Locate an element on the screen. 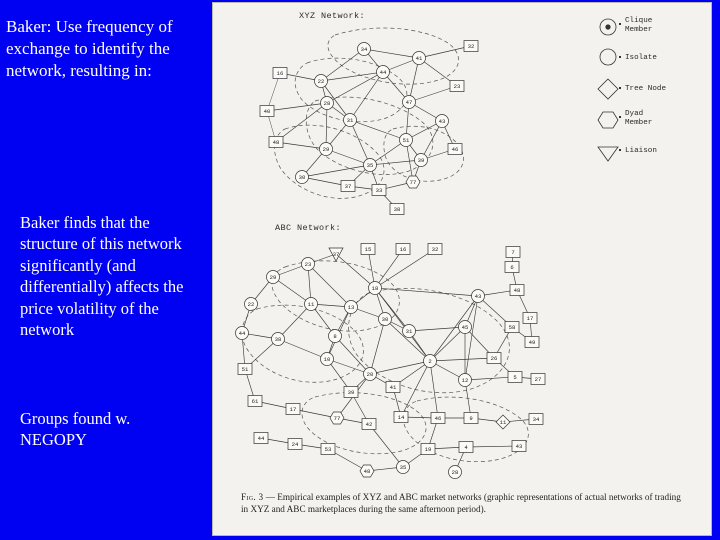 The image size is (720, 540). network-node-label: 14 is located at coordinates (401, 417).